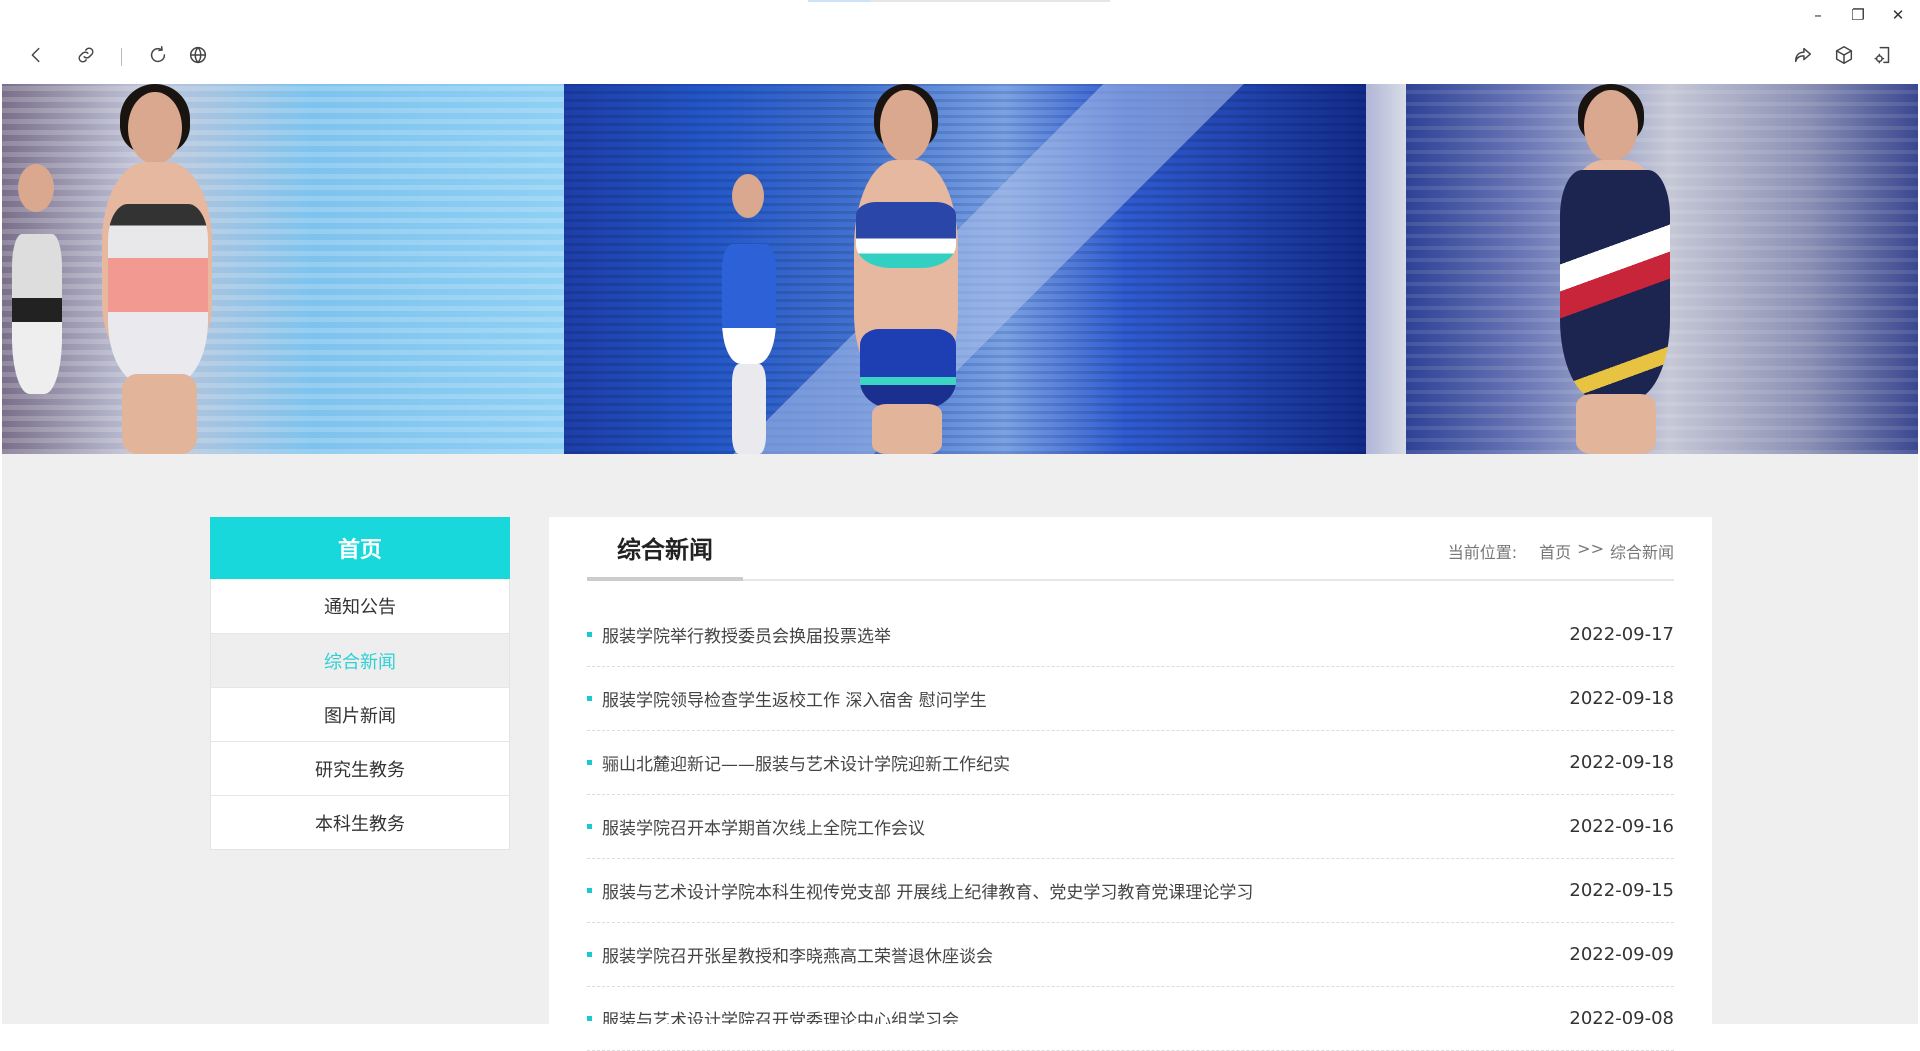 This screenshot has width=1920, height=1051. Describe the element at coordinates (797, 954) in the screenshot. I see `news-title-link: 服装学院召开张星教授和李晓燕高工荣誉退休座谈会` at that location.